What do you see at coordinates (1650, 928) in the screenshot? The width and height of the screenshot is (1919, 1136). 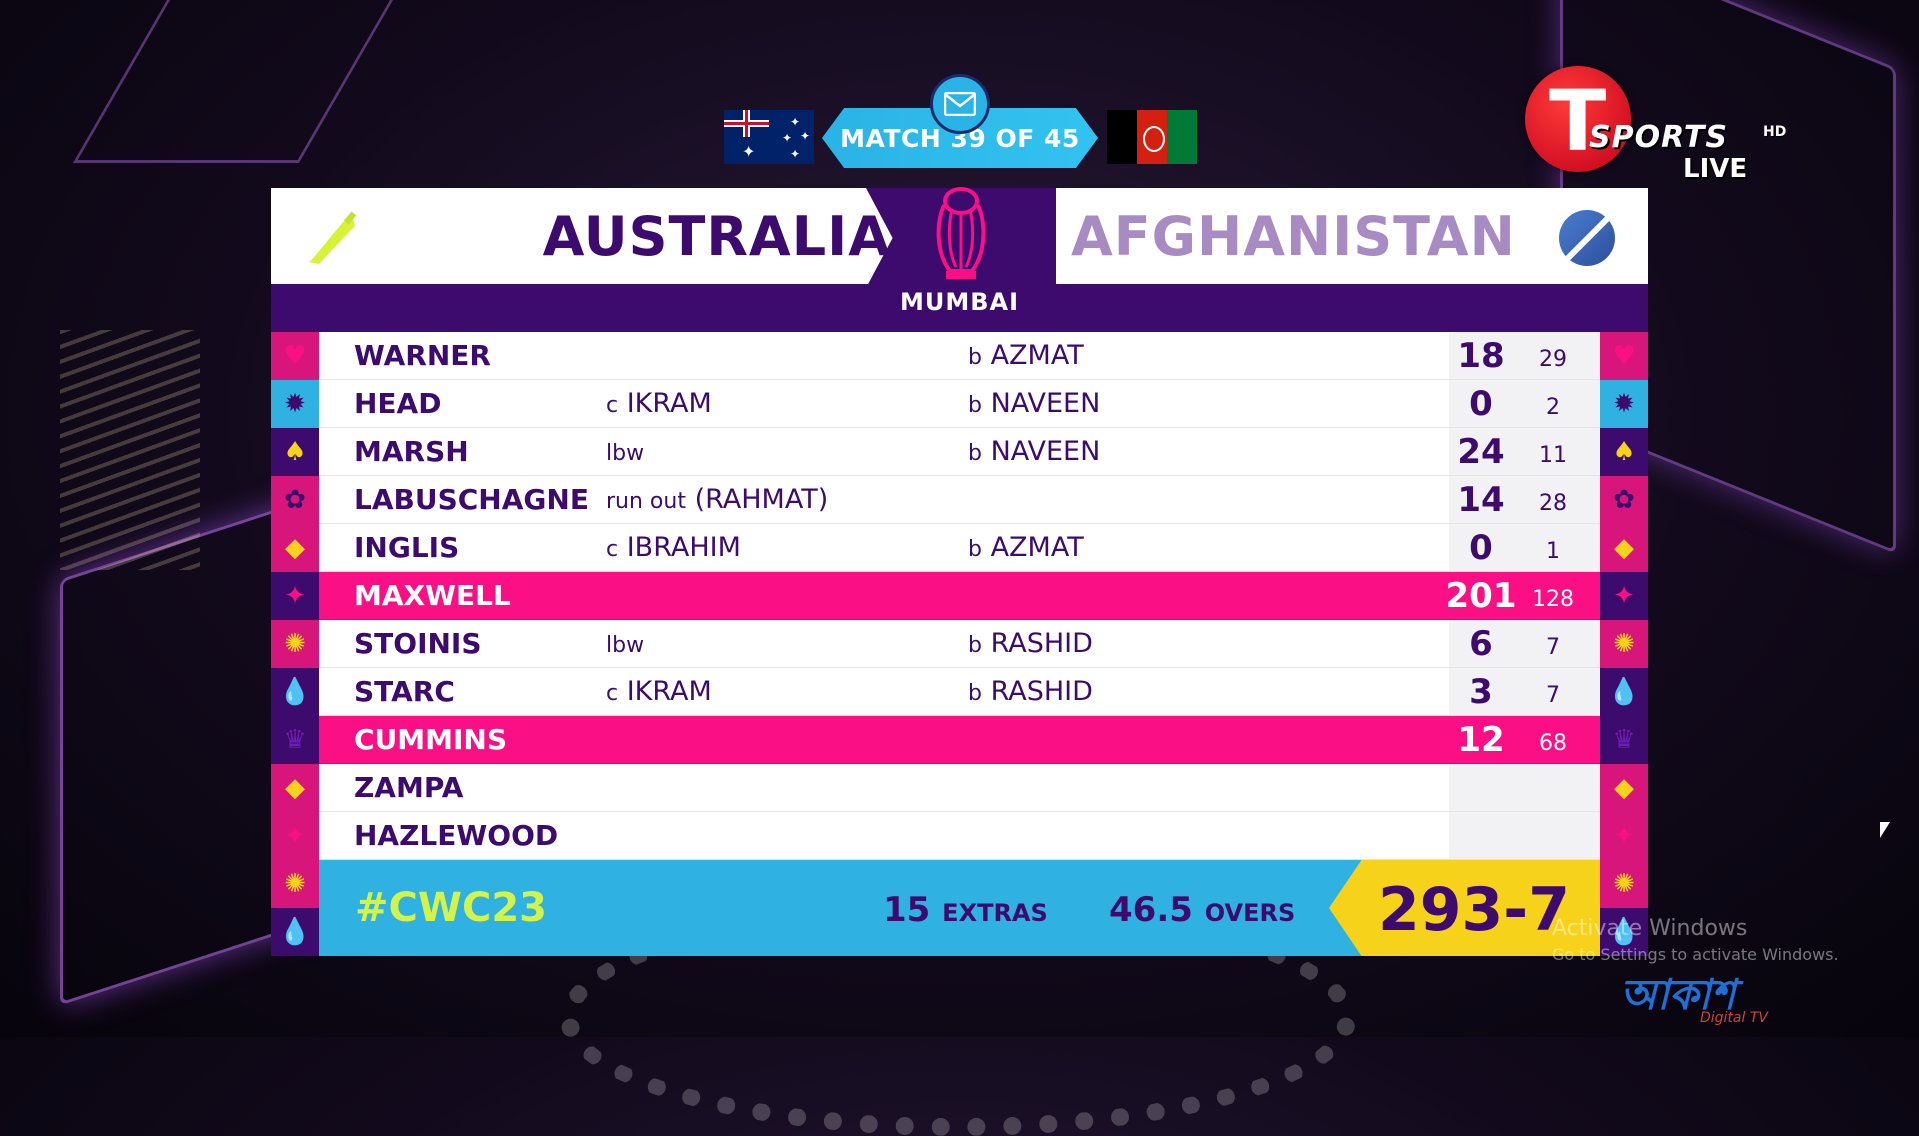 I see `activate-title: Activate Windows` at bounding box center [1650, 928].